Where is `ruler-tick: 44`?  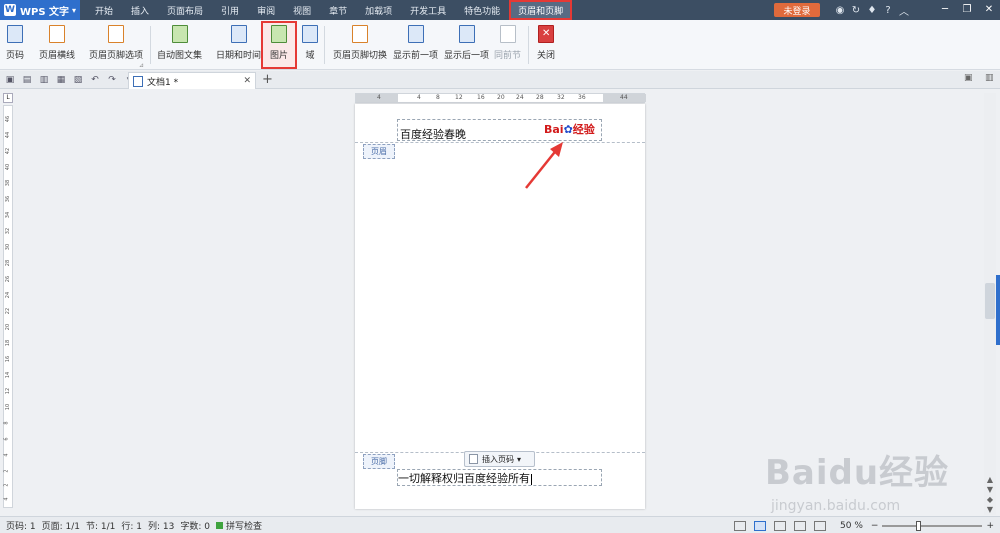
ruler-tick: 44 is located at coordinates (624, 97).